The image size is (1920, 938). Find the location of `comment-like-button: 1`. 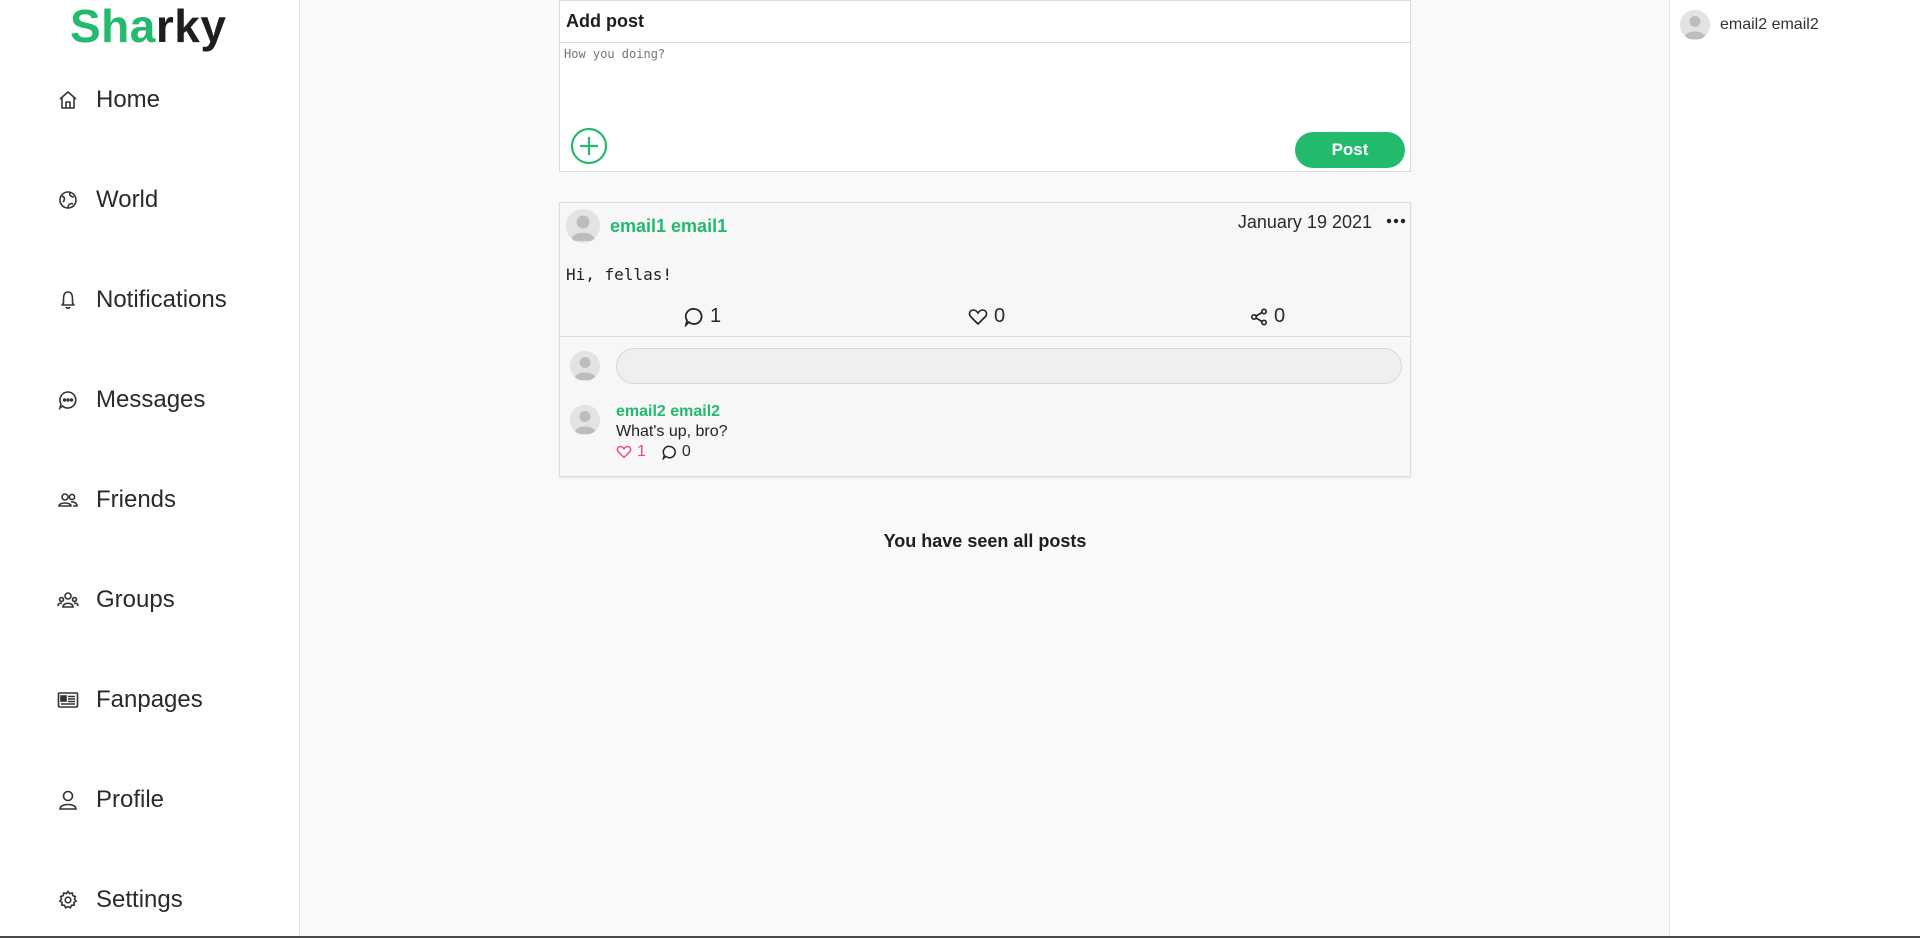

comment-like-button: 1 is located at coordinates (631, 452).